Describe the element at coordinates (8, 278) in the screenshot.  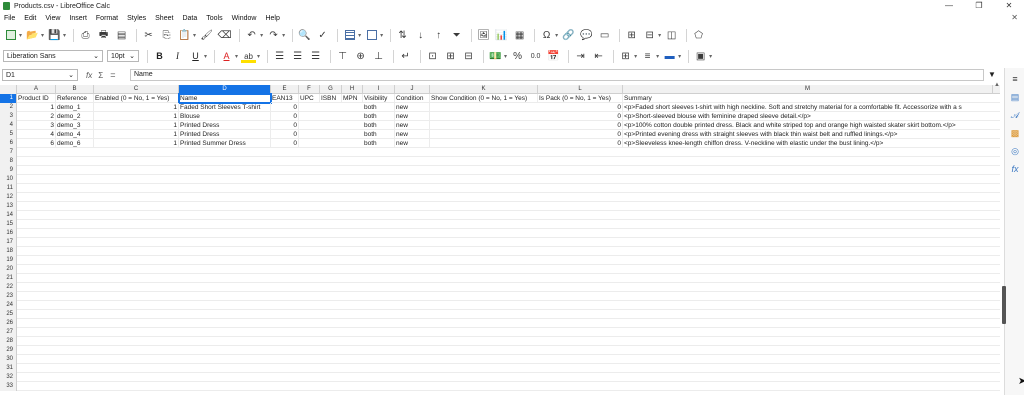
I see `row-header-21: 21` at that location.